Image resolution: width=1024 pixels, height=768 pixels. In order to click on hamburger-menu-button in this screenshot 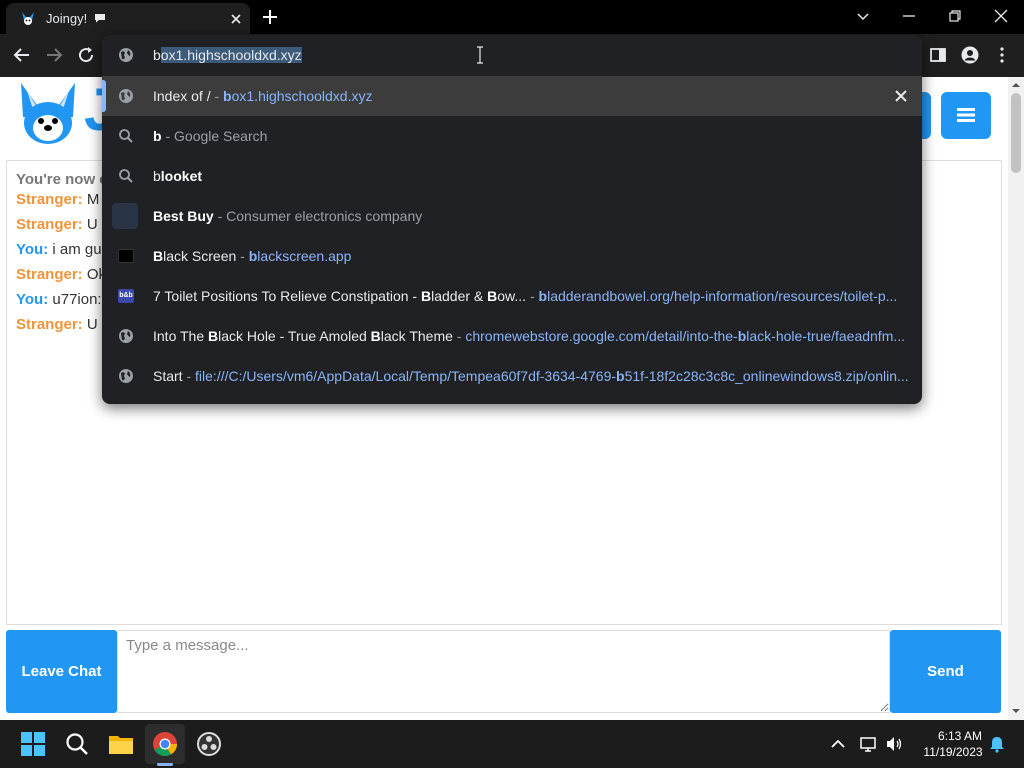, I will do `click(966, 115)`.